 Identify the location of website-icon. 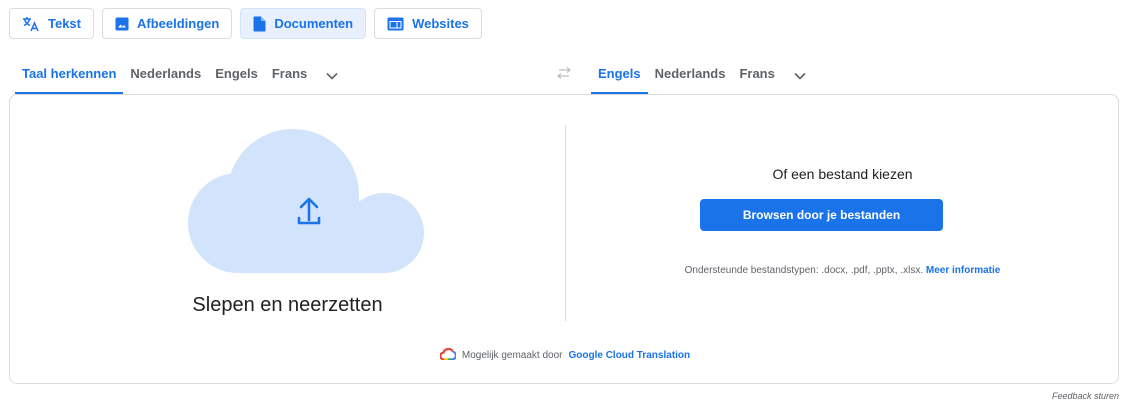
(395, 24).